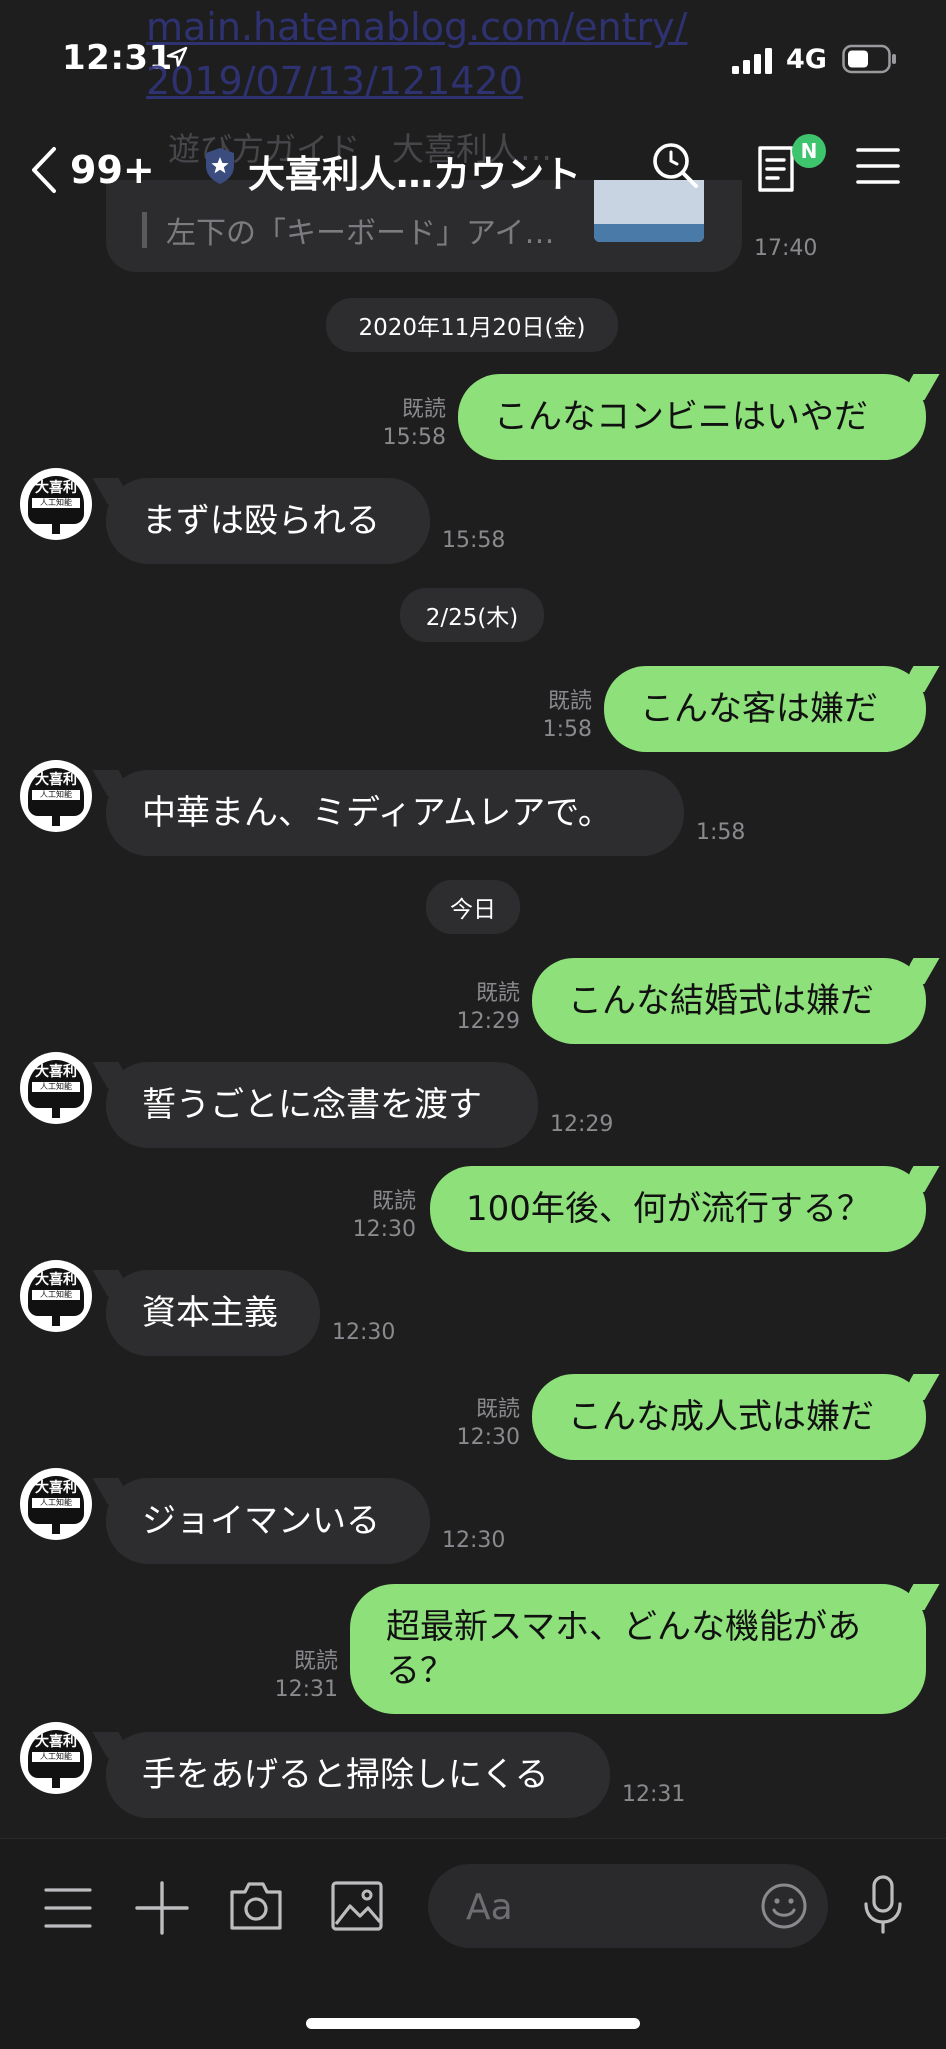 The image size is (946, 2049). Describe the element at coordinates (692, 417) in the screenshot. I see `my-message-bubble: こんなコンビニはいやだ` at that location.